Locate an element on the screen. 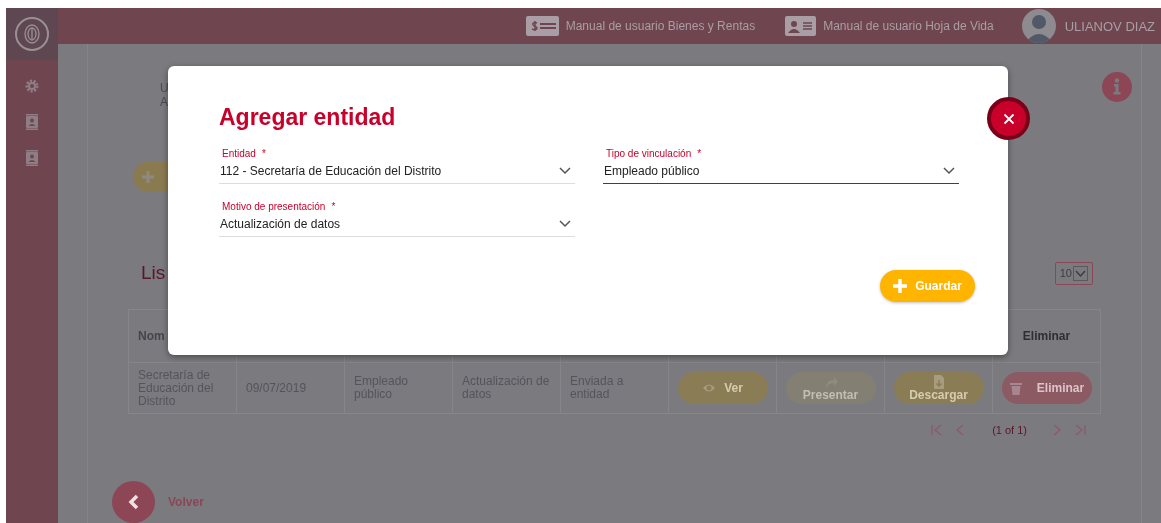  field-value: Empleado público is located at coordinates (652, 171).